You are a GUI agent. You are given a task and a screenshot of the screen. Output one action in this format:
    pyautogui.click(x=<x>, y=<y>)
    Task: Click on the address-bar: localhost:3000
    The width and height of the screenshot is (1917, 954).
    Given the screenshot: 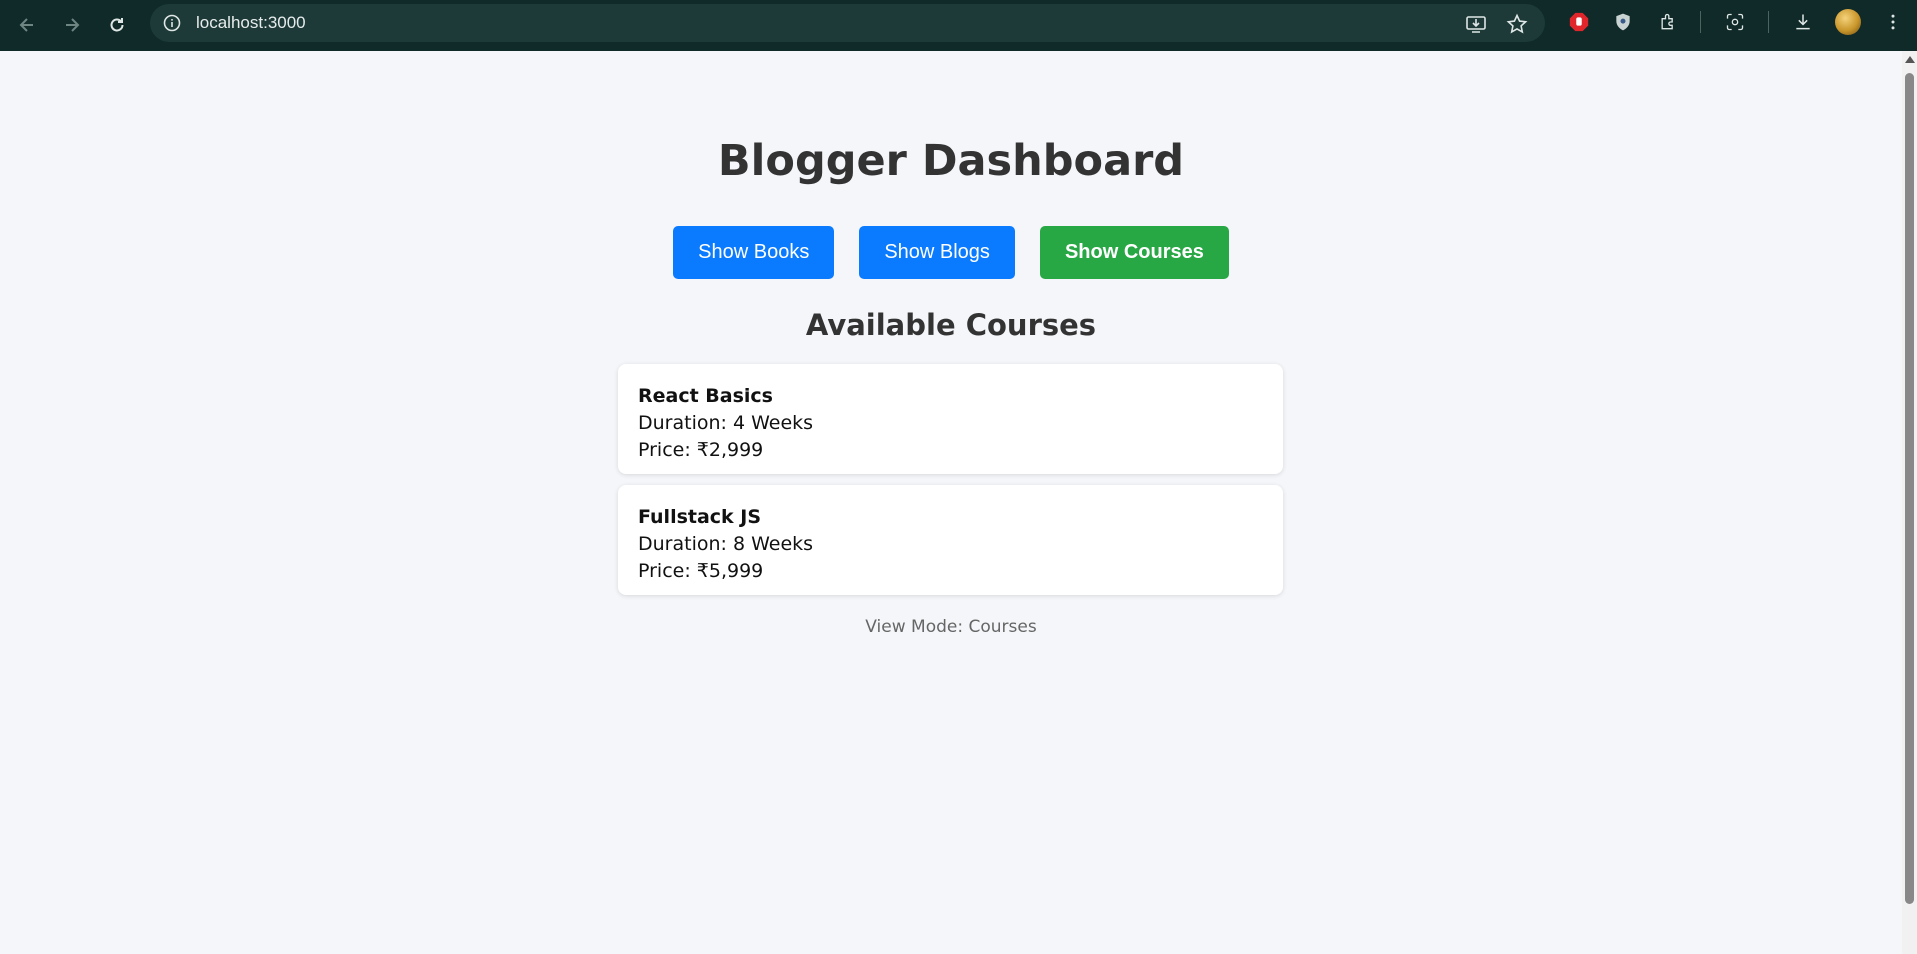 What is the action you would take?
    pyautogui.click(x=847, y=23)
    